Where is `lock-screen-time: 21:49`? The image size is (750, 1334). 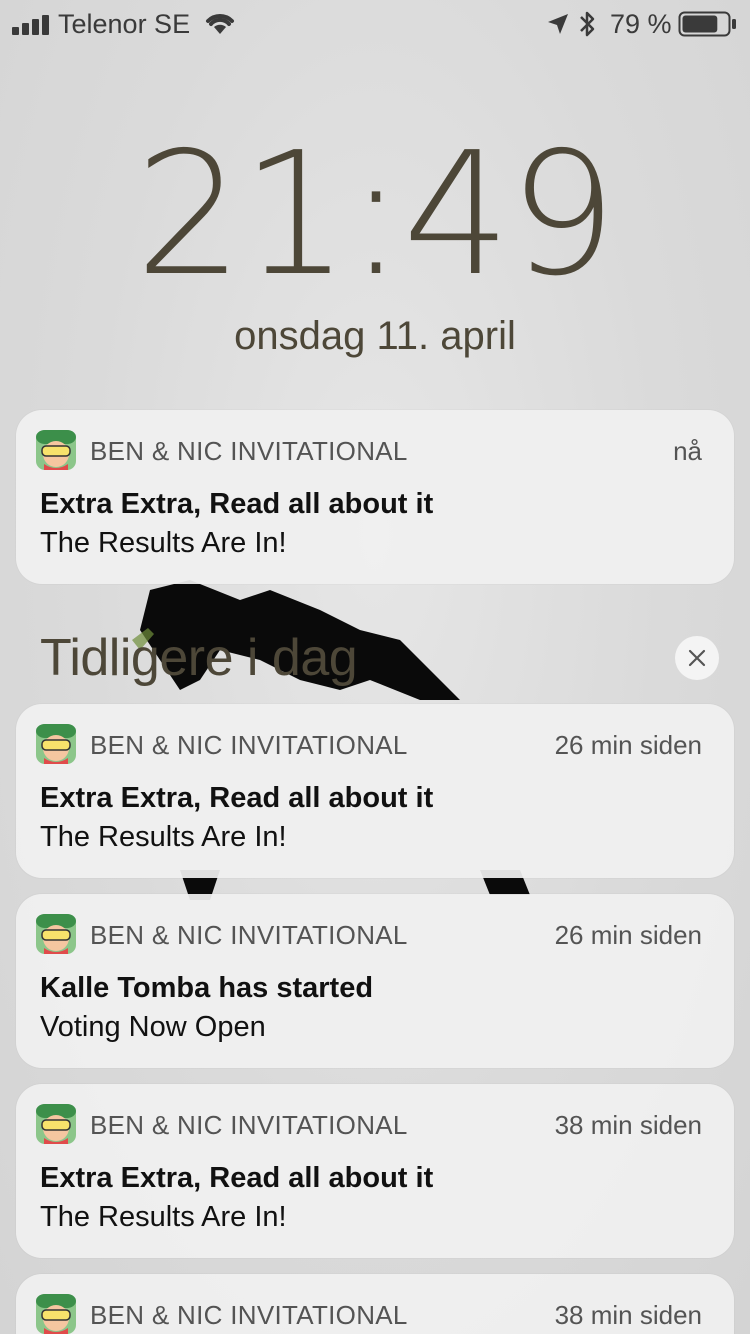 lock-screen-time: 21:49 is located at coordinates (376, 215).